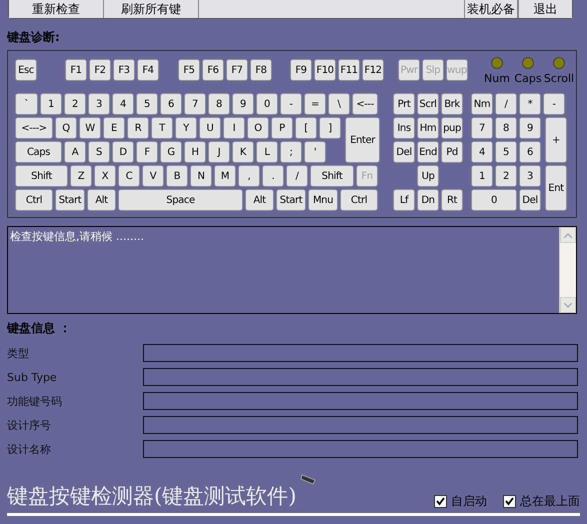 The width and height of the screenshot is (587, 524). Describe the element at coordinates (75, 152) in the screenshot. I see `key: A` at that location.